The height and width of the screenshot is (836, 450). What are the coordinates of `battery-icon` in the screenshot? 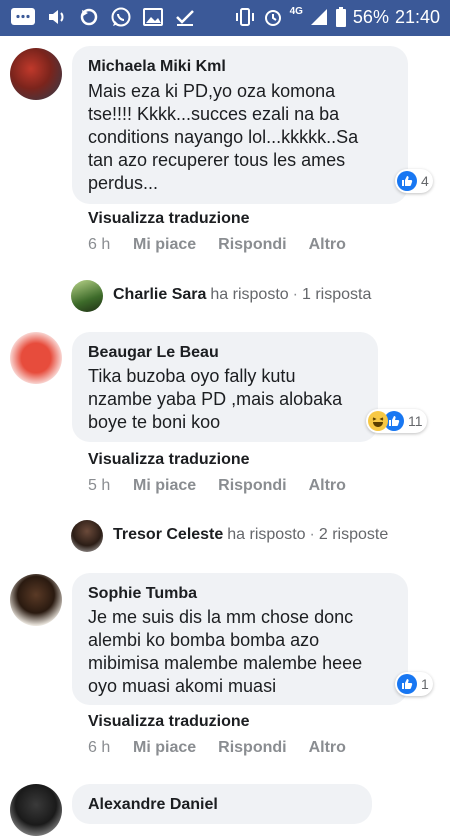 It's located at (340, 17).